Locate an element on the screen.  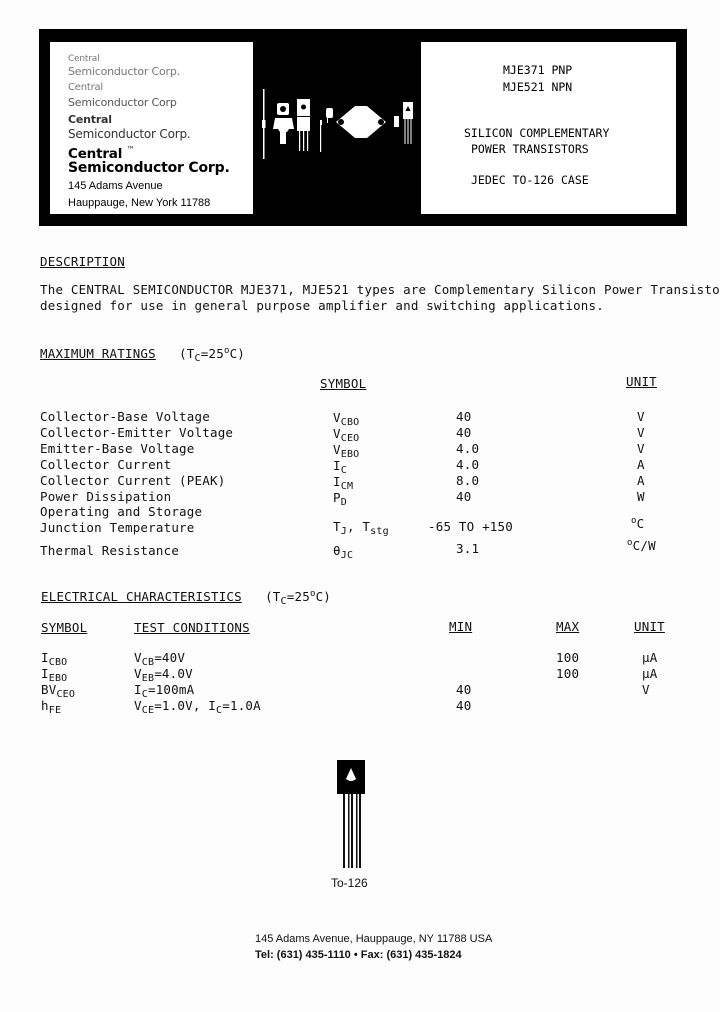
max-rating-unit: W is located at coordinates (641, 496).